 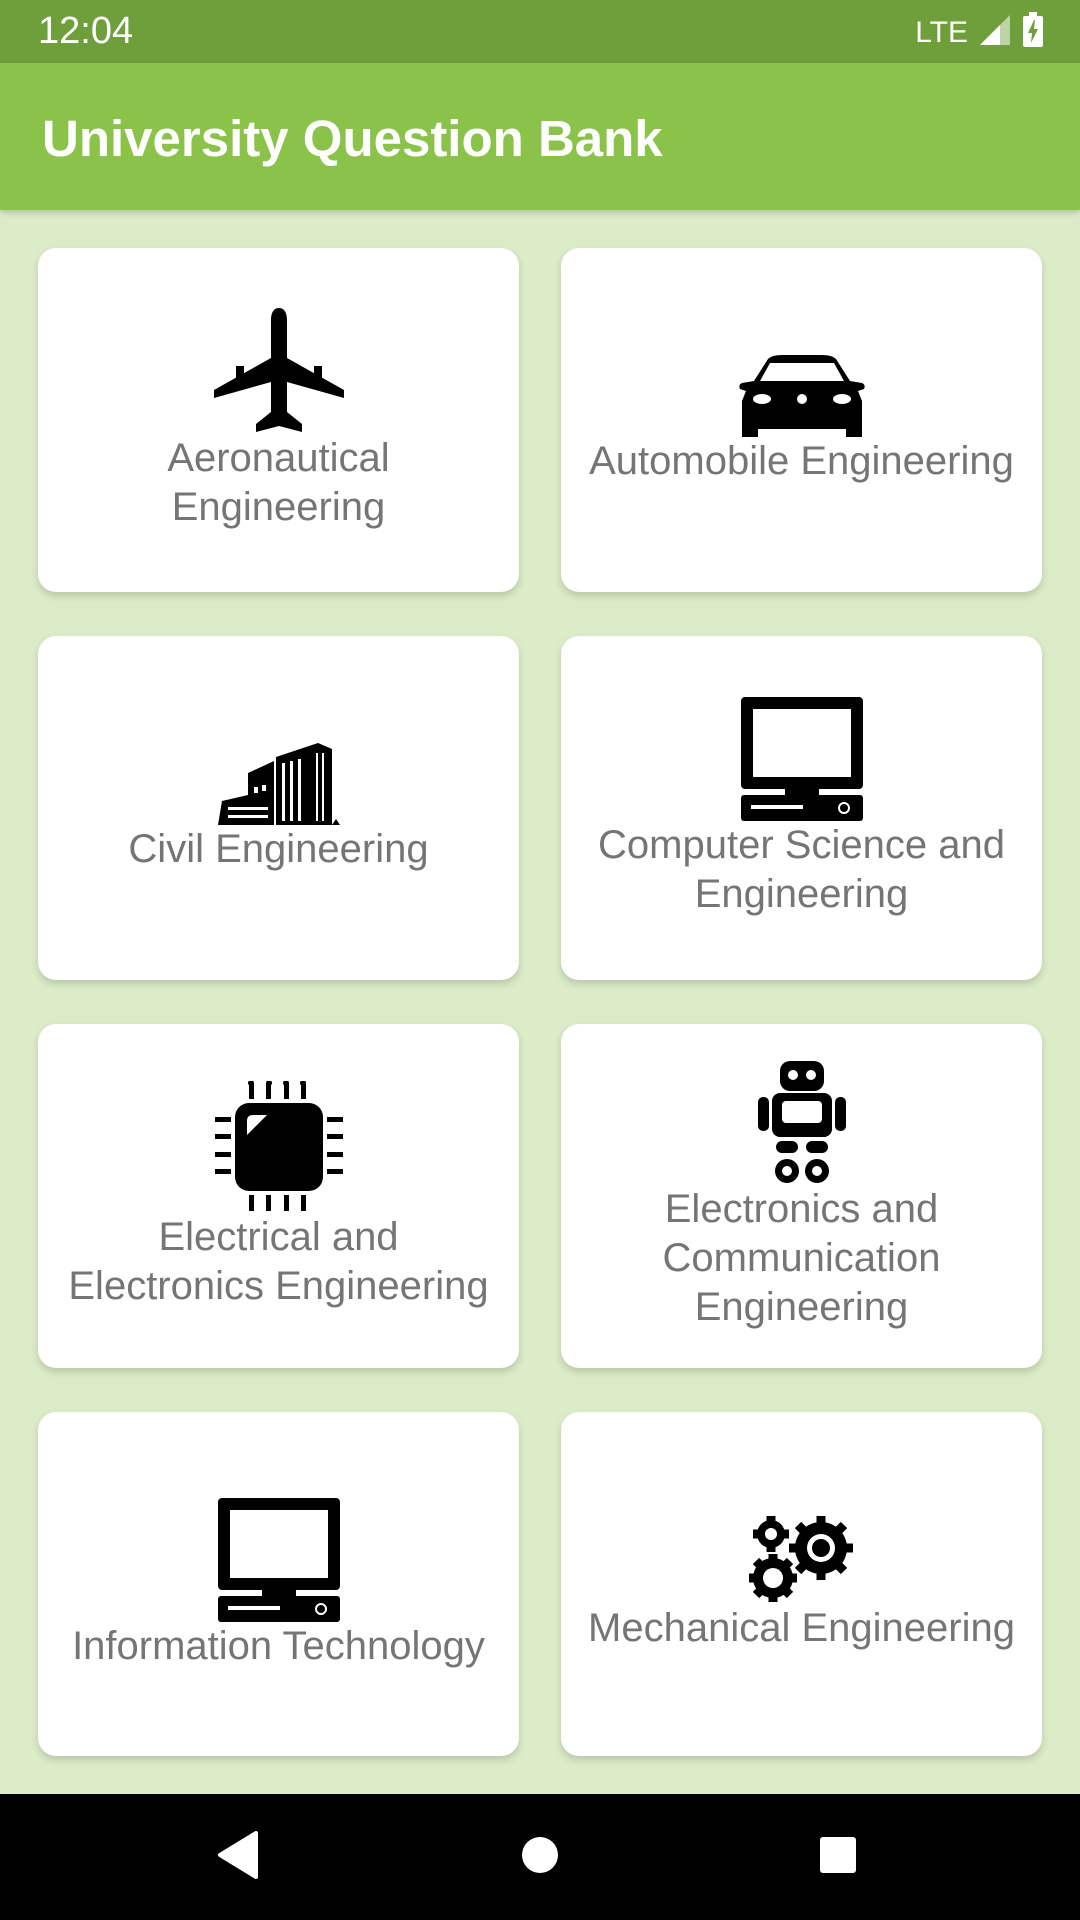 What do you see at coordinates (86, 31) in the screenshot?
I see `status-time: 12:04` at bounding box center [86, 31].